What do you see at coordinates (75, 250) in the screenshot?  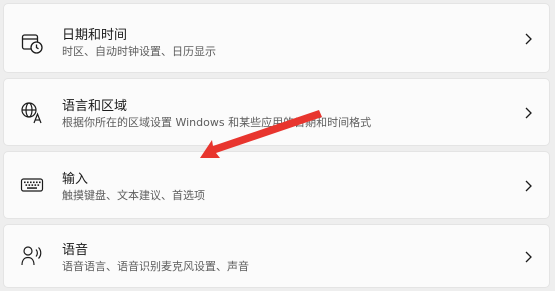 I see `settings-item-title: 语音` at bounding box center [75, 250].